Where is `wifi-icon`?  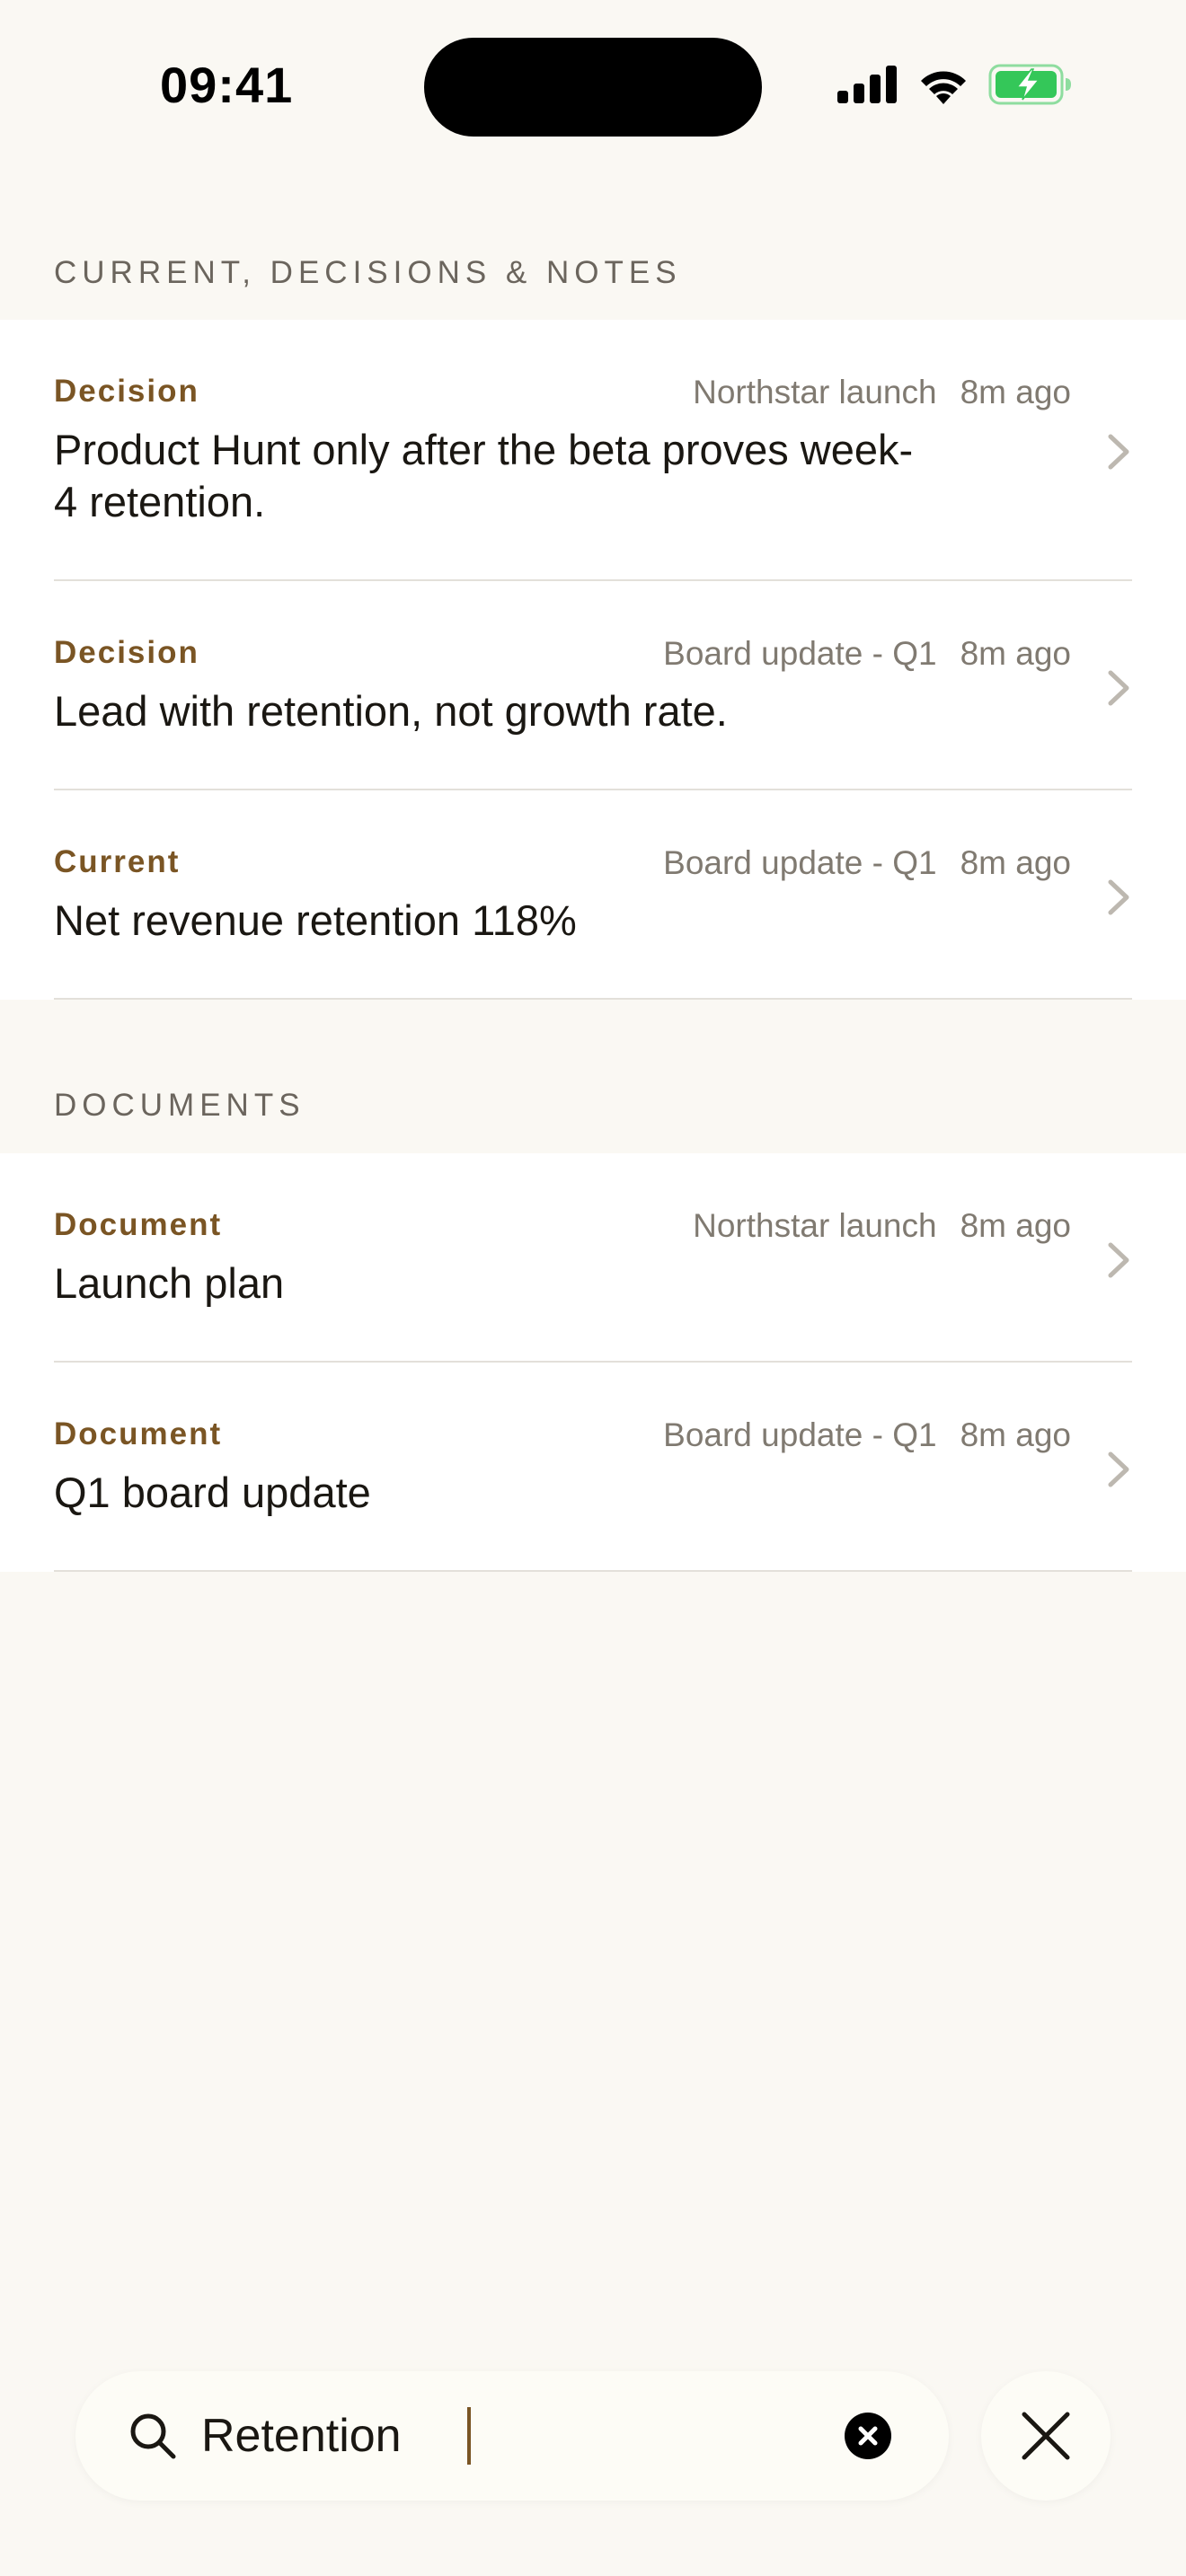
wifi-icon is located at coordinates (943, 84).